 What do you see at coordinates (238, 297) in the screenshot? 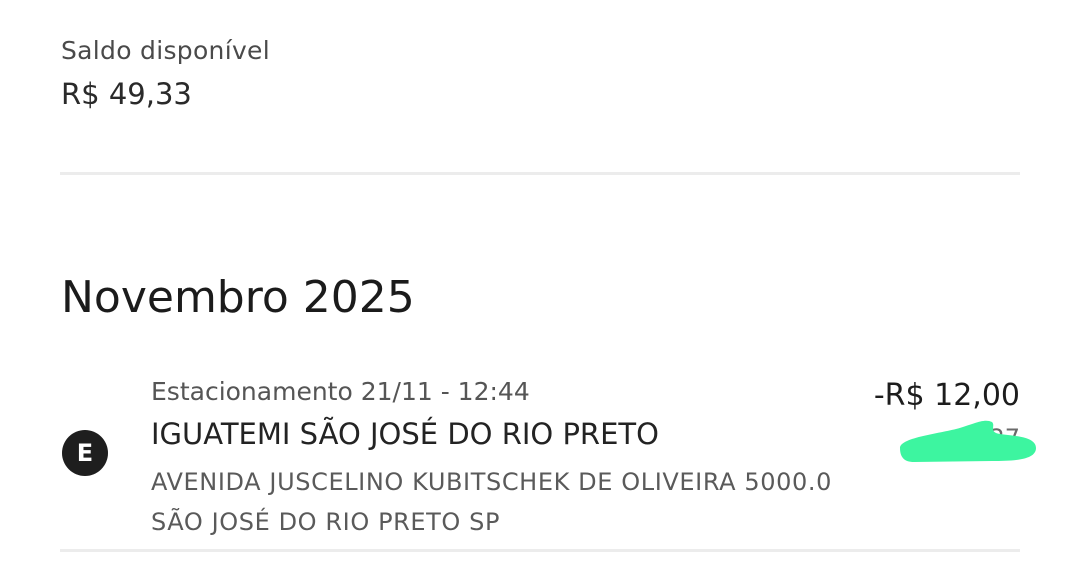
I see `month-title: Novembro 2025` at bounding box center [238, 297].